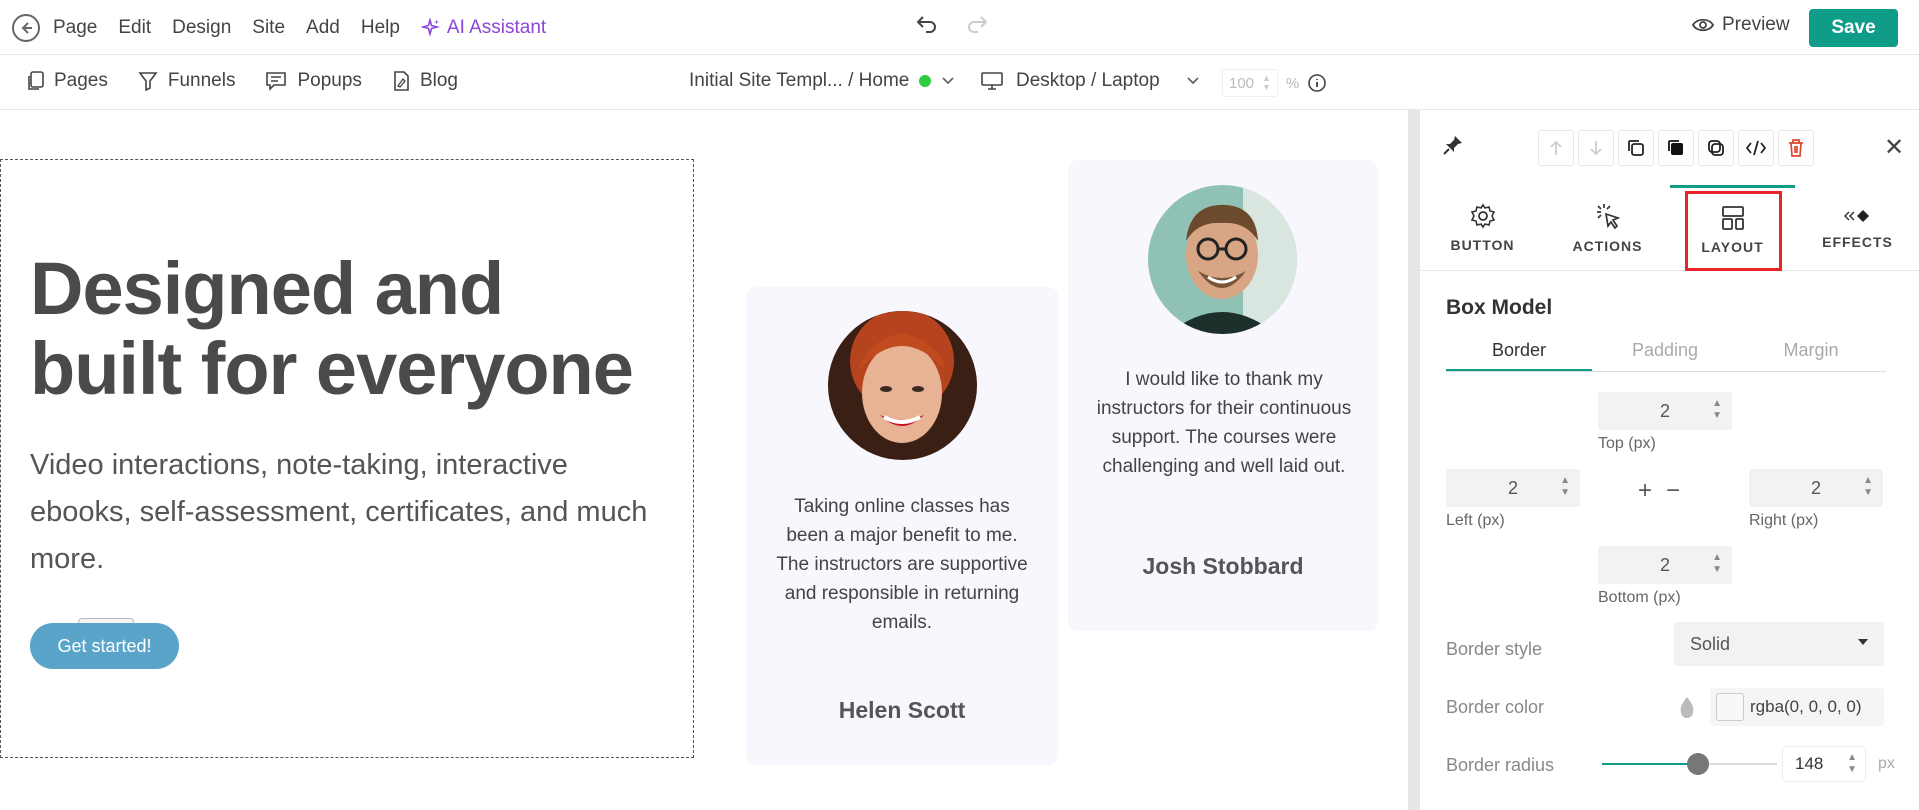 The width and height of the screenshot is (1919, 810). I want to click on tab-effects: EFFECTS, so click(1857, 228).